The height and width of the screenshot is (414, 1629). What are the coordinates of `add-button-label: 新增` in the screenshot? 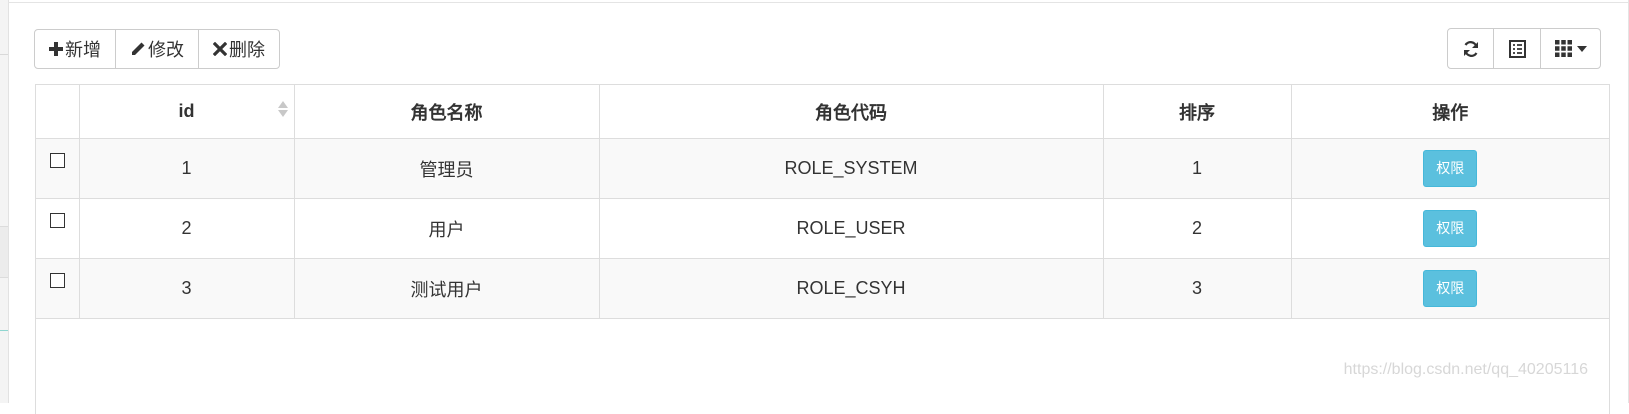 It's located at (83, 50).